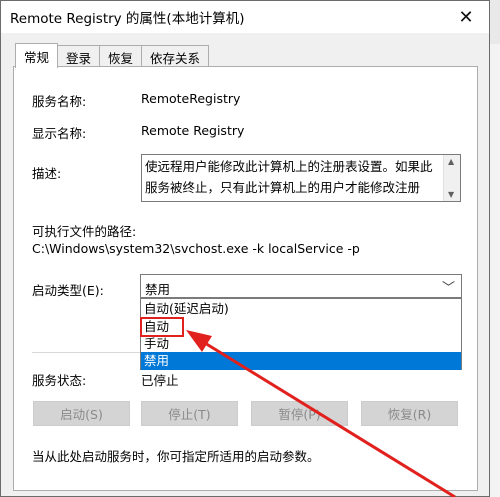 The image size is (500, 497). Describe the element at coordinates (121, 56) in the screenshot. I see `tab-recovery: 恢复` at that location.